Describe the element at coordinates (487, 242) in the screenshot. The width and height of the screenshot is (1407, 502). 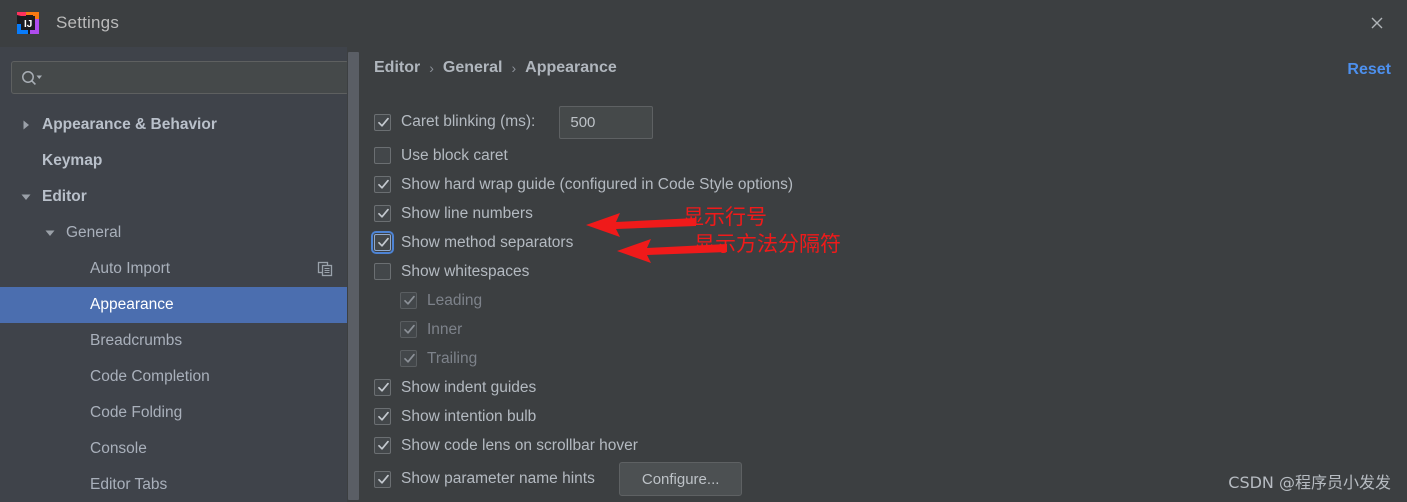
I see `option-label-show-method-separators: Show method separators` at that location.